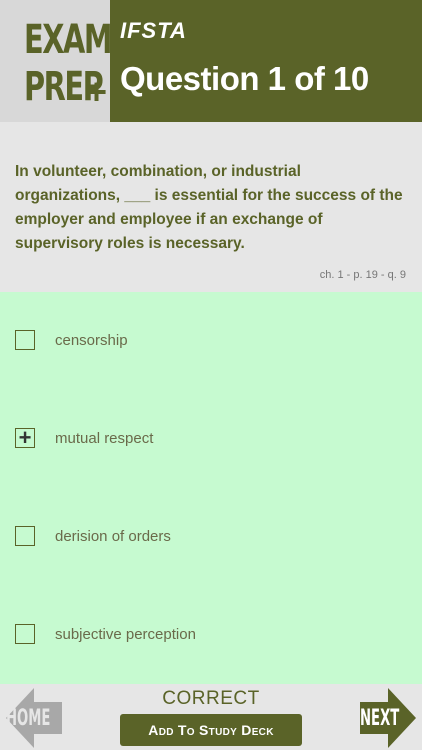 The height and width of the screenshot is (750, 422). What do you see at coordinates (125, 634) in the screenshot?
I see `answer-label: subjective perception` at bounding box center [125, 634].